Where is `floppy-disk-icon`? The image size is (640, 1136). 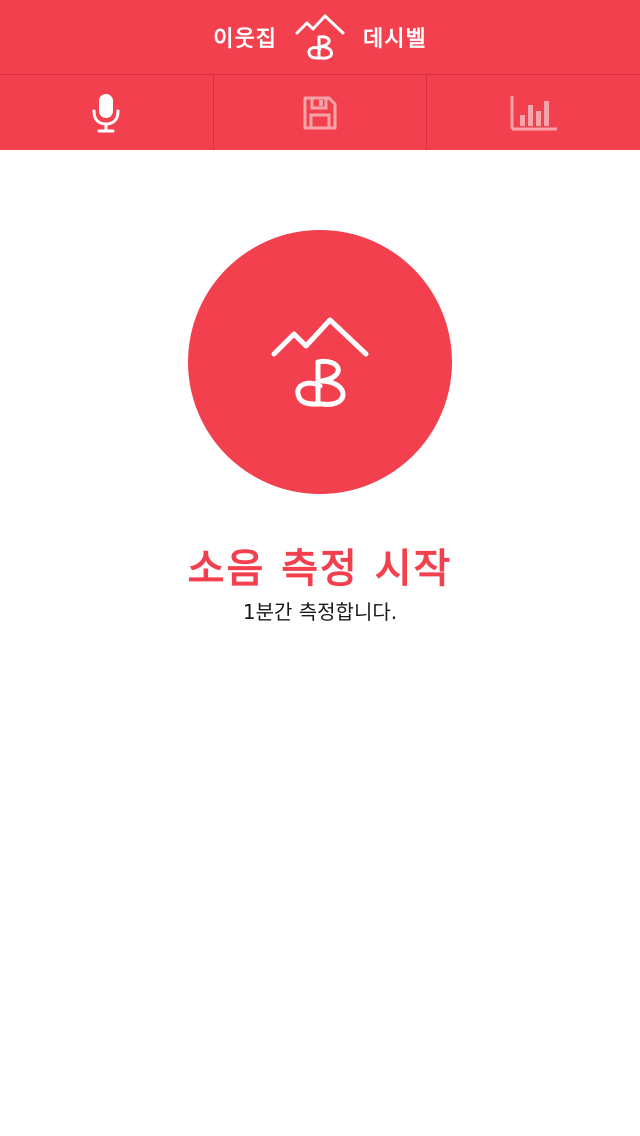 floppy-disk-icon is located at coordinates (320, 112).